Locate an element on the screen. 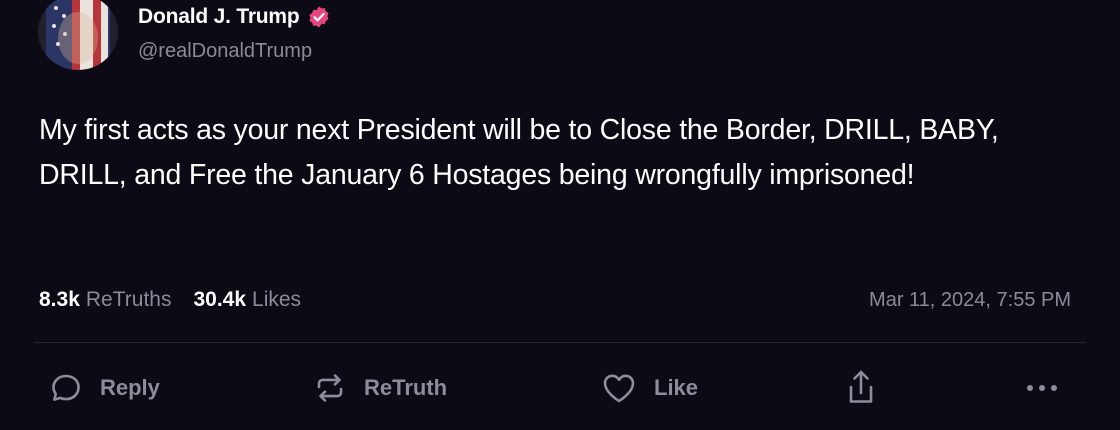 The image size is (1120, 430). reply-button: Reply is located at coordinates (104, 388).